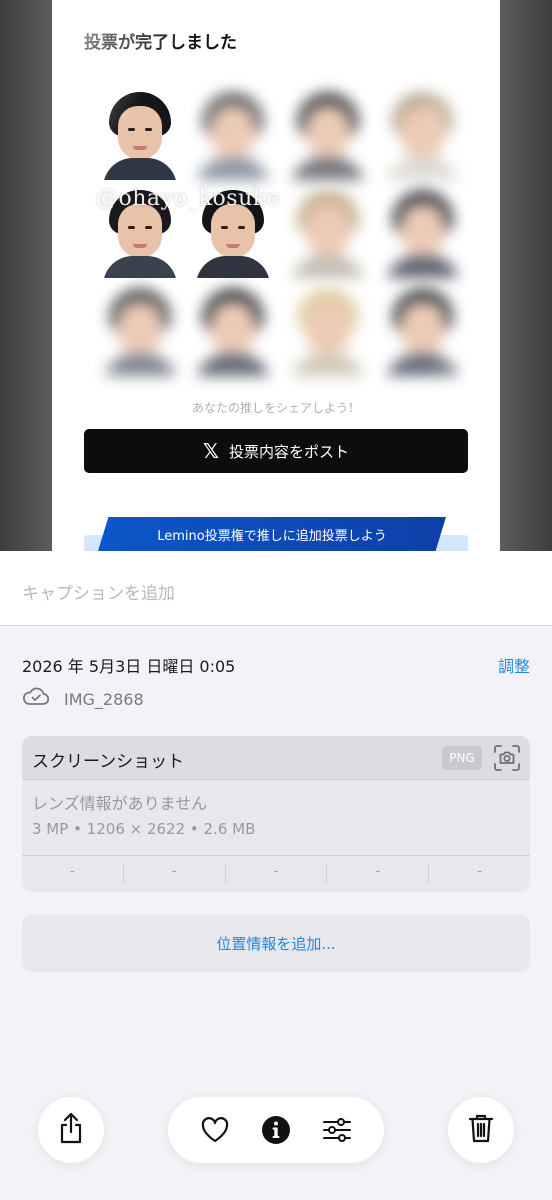  What do you see at coordinates (120, 803) in the screenshot?
I see `lens-info: レンズ情報がありません` at bounding box center [120, 803].